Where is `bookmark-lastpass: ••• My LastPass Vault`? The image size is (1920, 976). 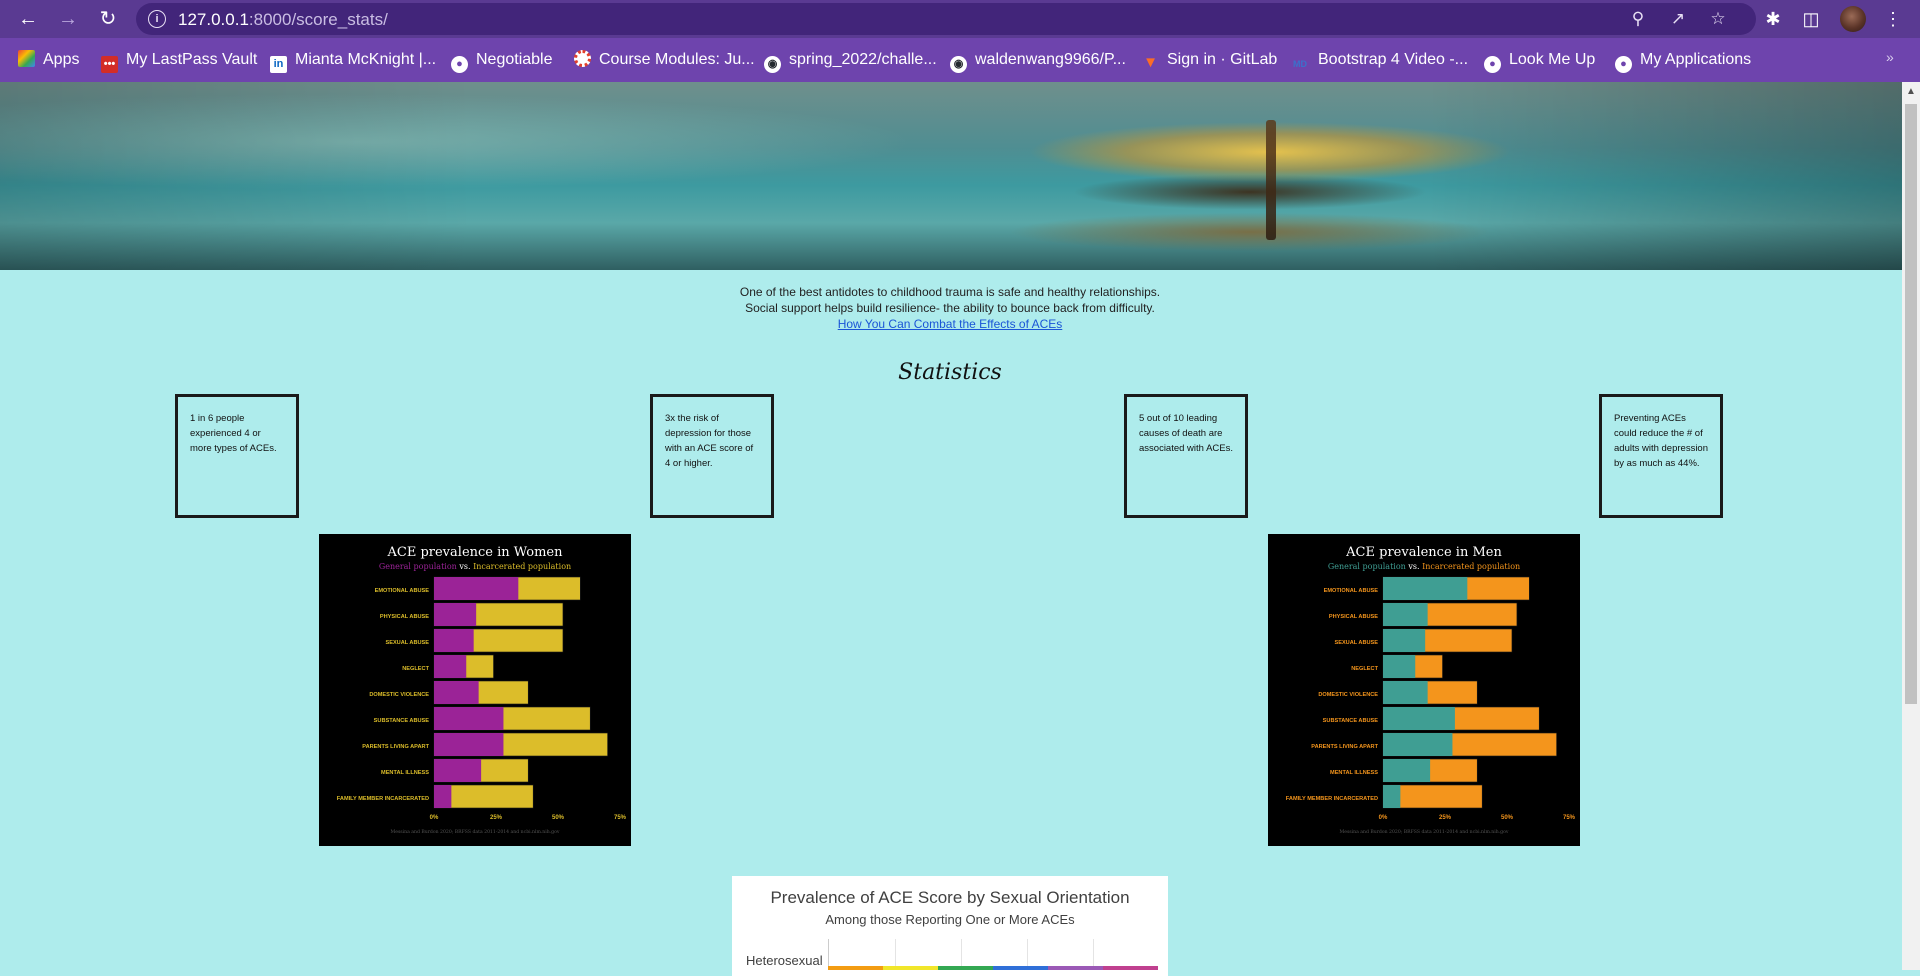 bookmark-lastpass: ••• My LastPass Vault is located at coordinates (179, 60).